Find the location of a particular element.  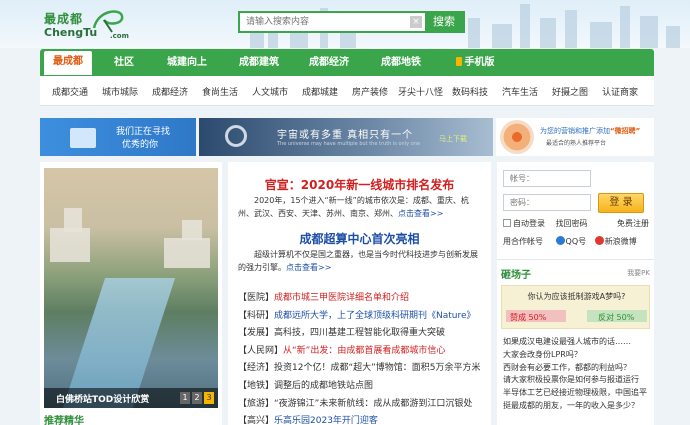

news-title: 投资12个亿！成都“超大”博物馆：面积5万余平方米 is located at coordinates (377, 368).